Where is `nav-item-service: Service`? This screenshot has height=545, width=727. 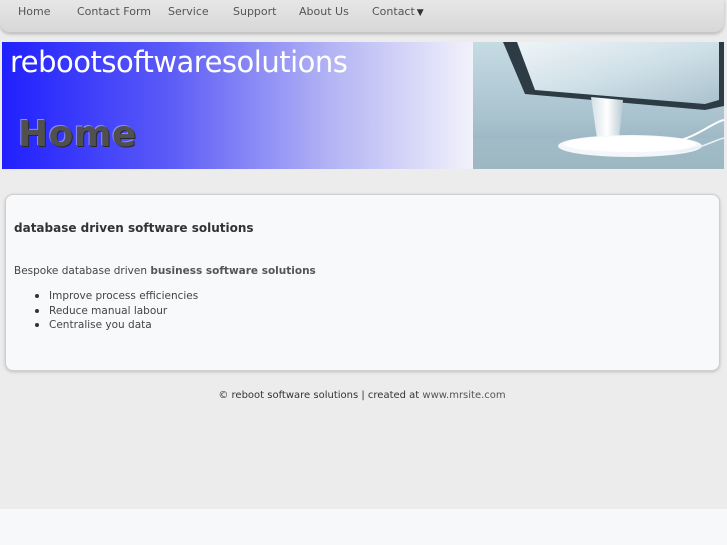
nav-item-service: Service is located at coordinates (188, 13).